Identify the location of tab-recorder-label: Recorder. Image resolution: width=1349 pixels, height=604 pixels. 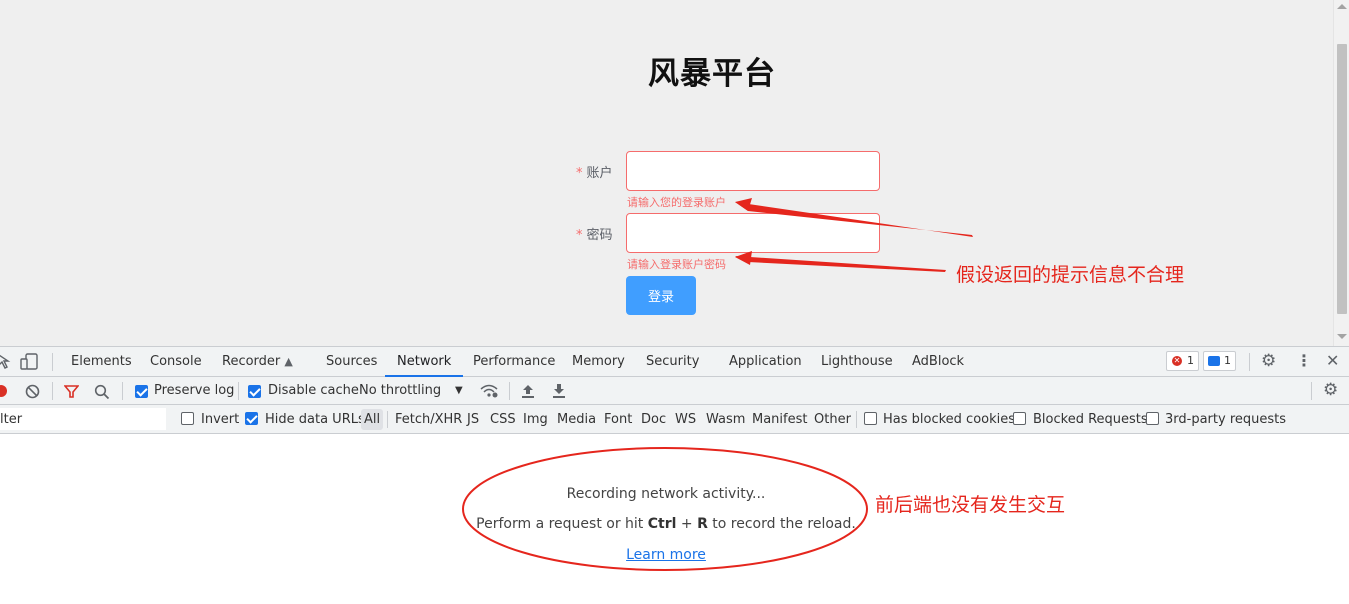
(251, 361).